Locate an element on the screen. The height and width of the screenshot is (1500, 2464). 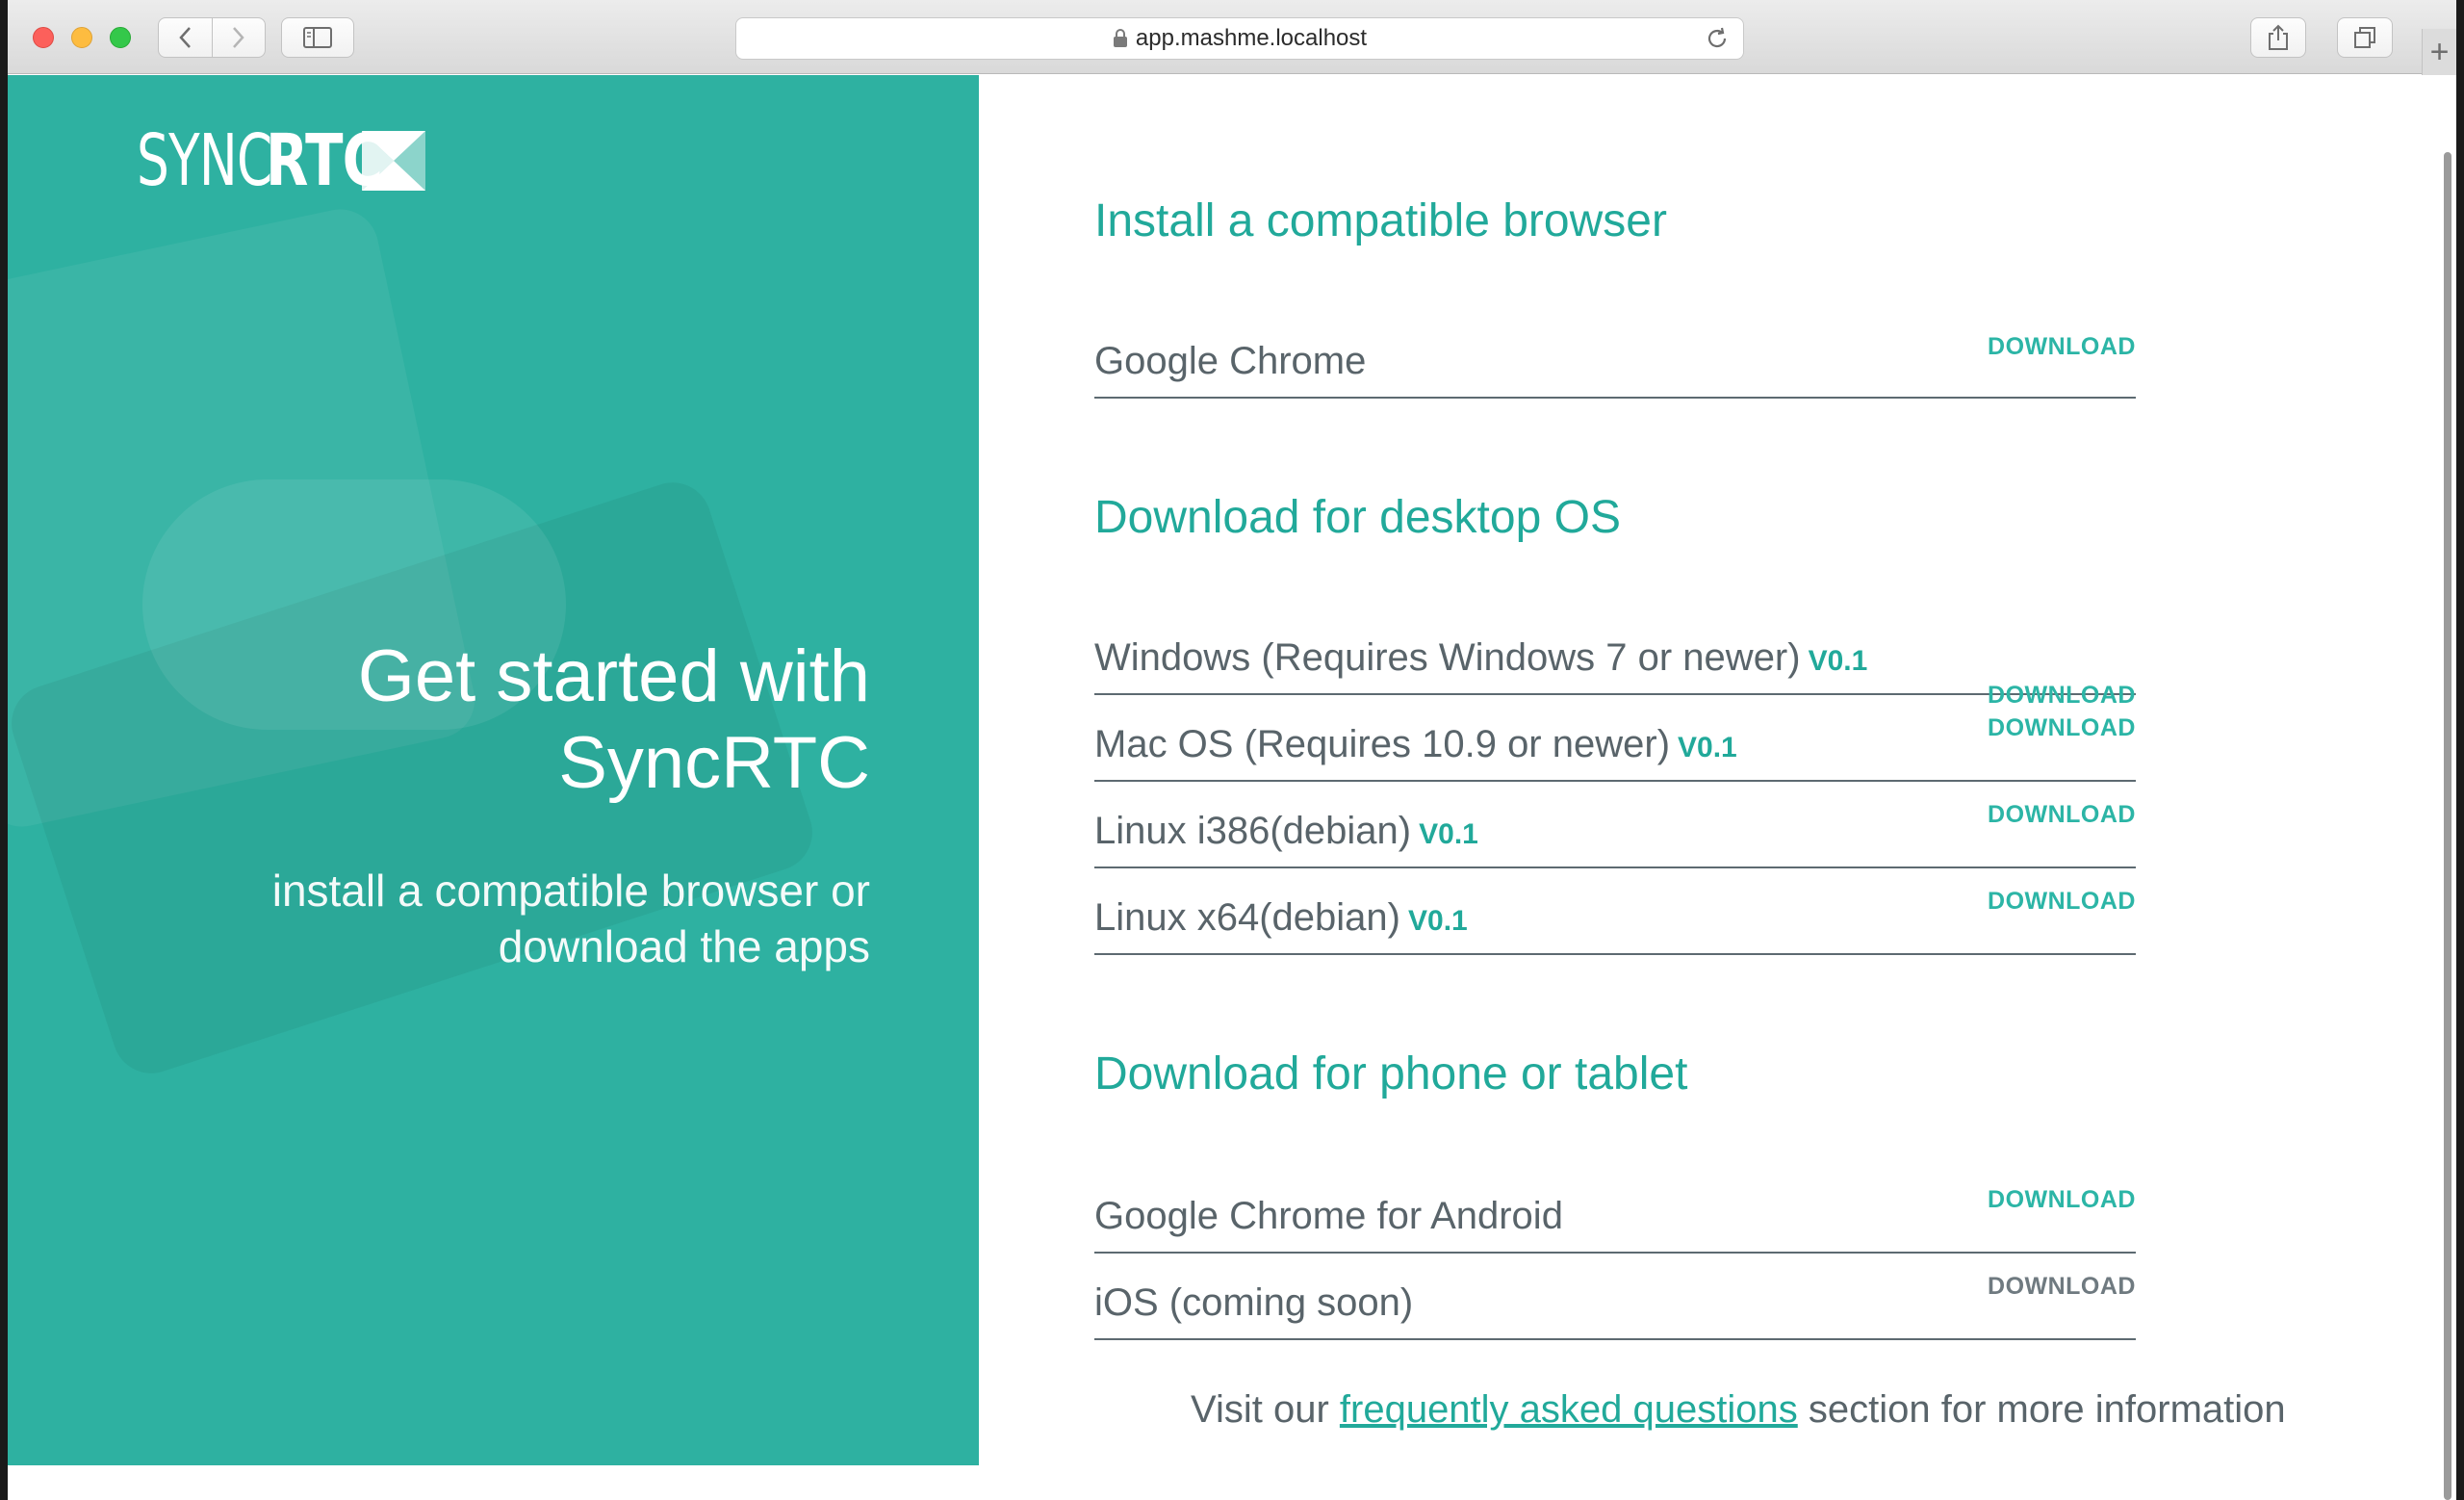
syncrtc-logo: SYNC RTC is located at coordinates (281, 160).